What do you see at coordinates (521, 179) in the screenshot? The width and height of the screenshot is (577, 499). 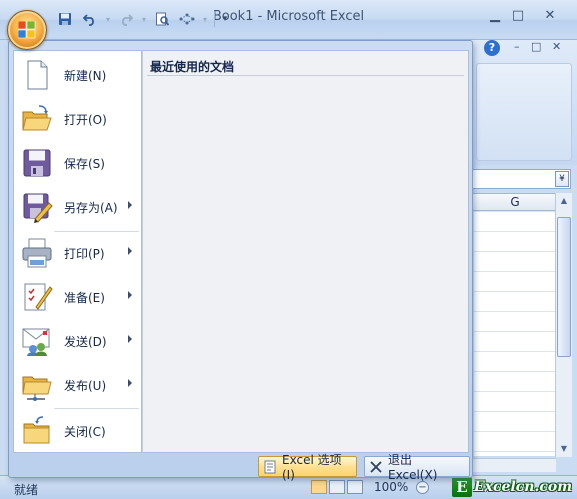 I see `formula-bar: ¥` at bounding box center [521, 179].